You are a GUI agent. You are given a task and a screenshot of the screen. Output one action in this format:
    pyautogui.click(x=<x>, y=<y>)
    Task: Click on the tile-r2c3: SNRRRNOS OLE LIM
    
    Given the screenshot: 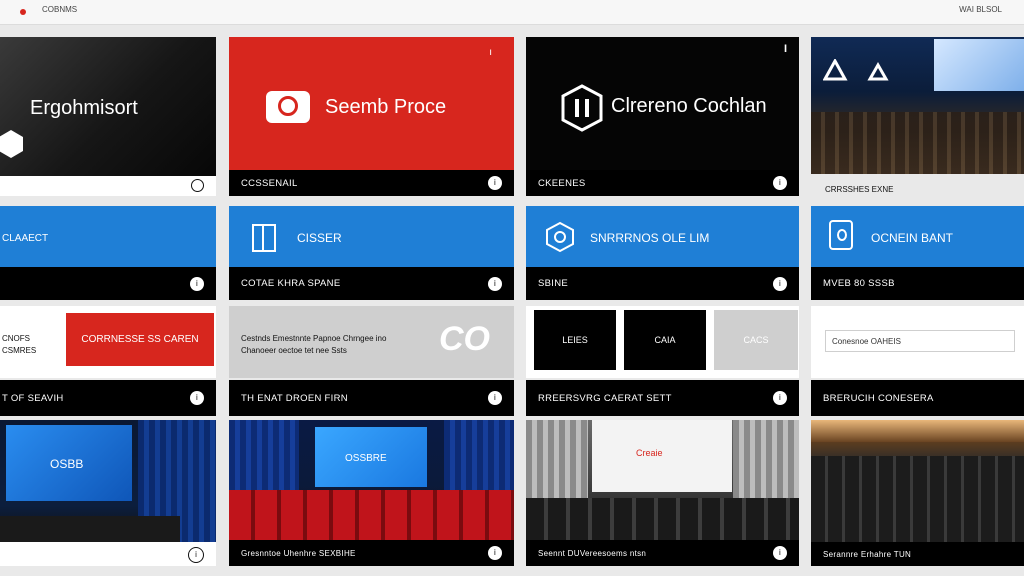 What is the action you would take?
    pyautogui.click(x=662, y=236)
    